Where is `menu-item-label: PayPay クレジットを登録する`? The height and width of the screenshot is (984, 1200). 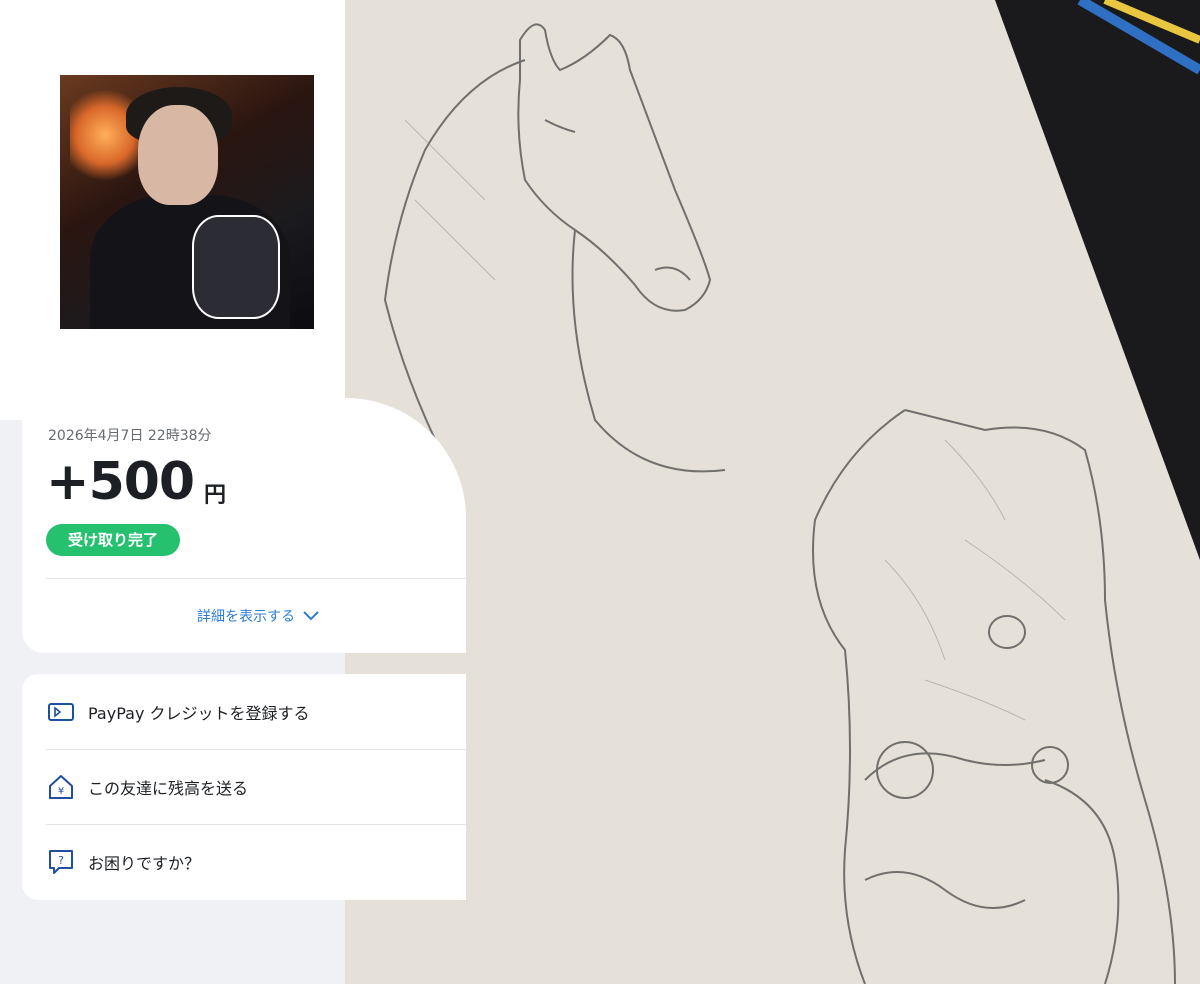 menu-item-label: PayPay クレジットを登録する is located at coordinates (199, 713).